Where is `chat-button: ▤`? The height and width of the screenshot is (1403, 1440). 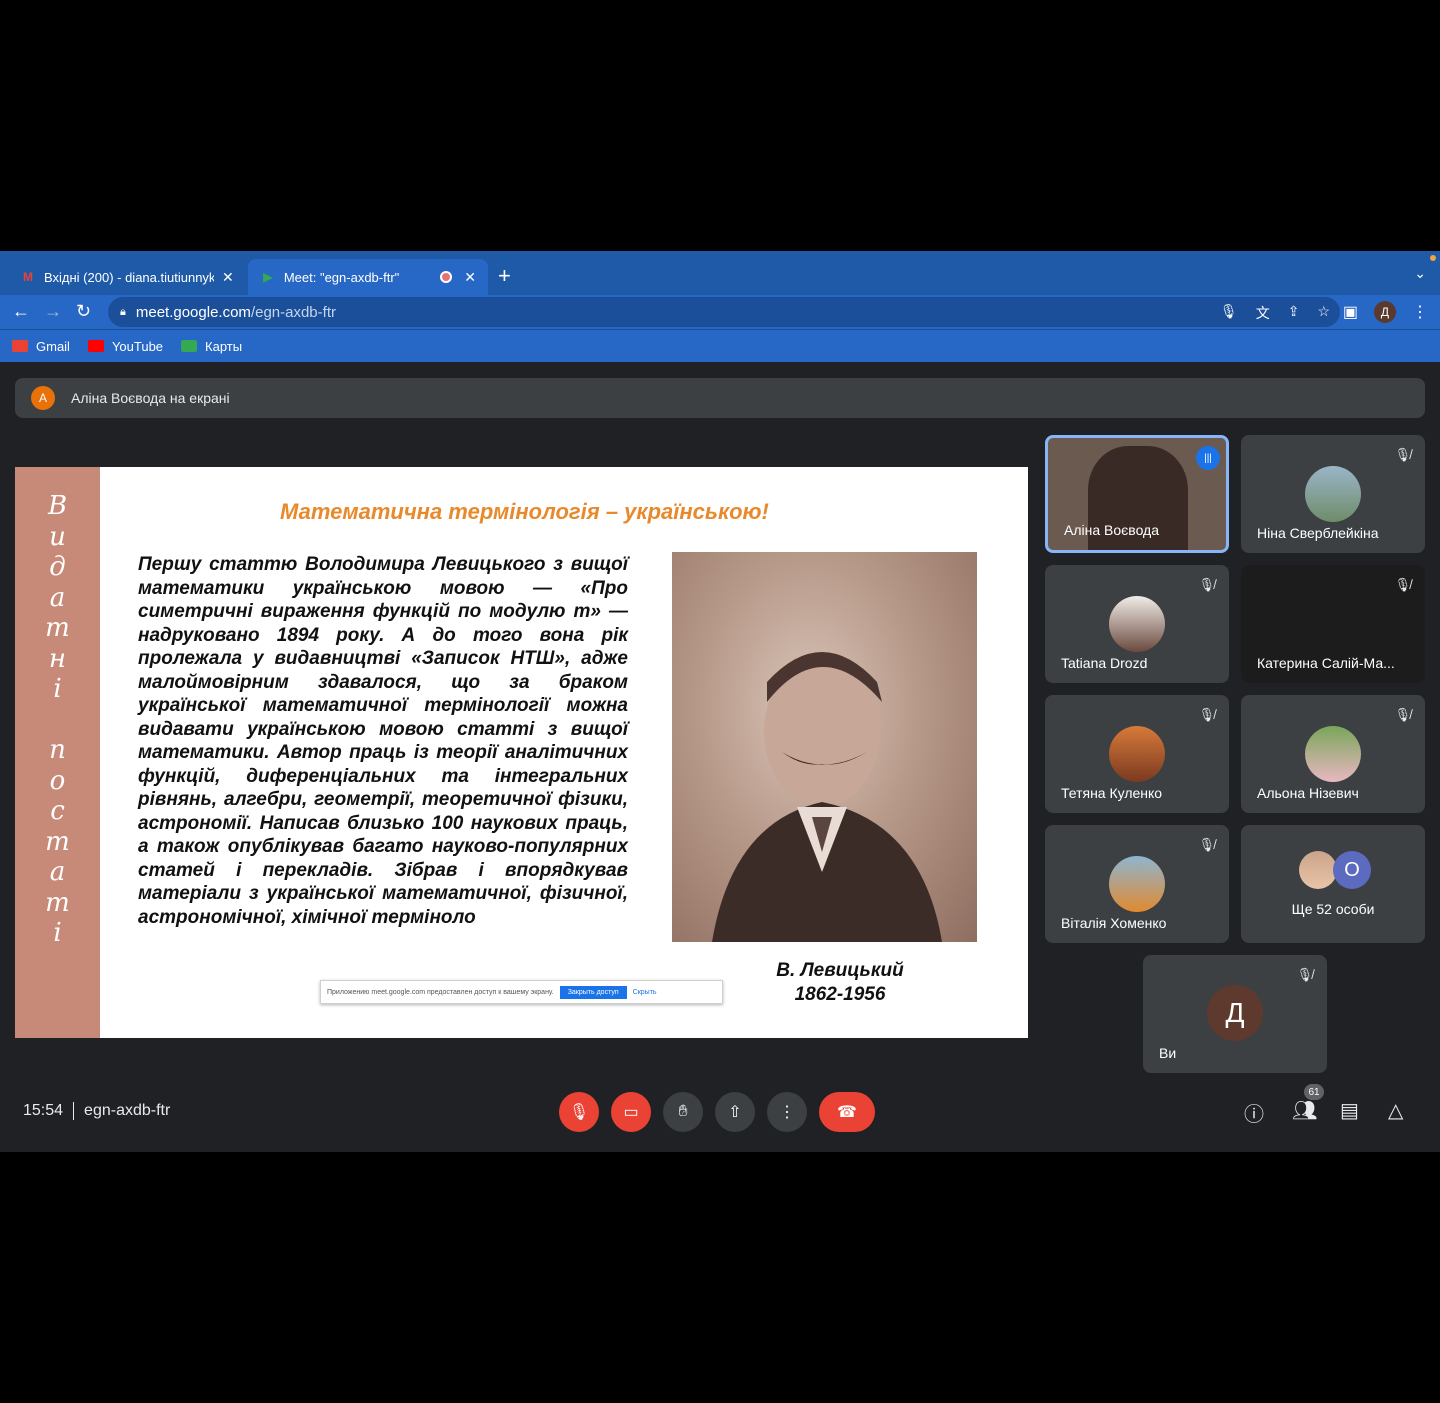
chat-button: ▤ is located at coordinates (1349, 1110).